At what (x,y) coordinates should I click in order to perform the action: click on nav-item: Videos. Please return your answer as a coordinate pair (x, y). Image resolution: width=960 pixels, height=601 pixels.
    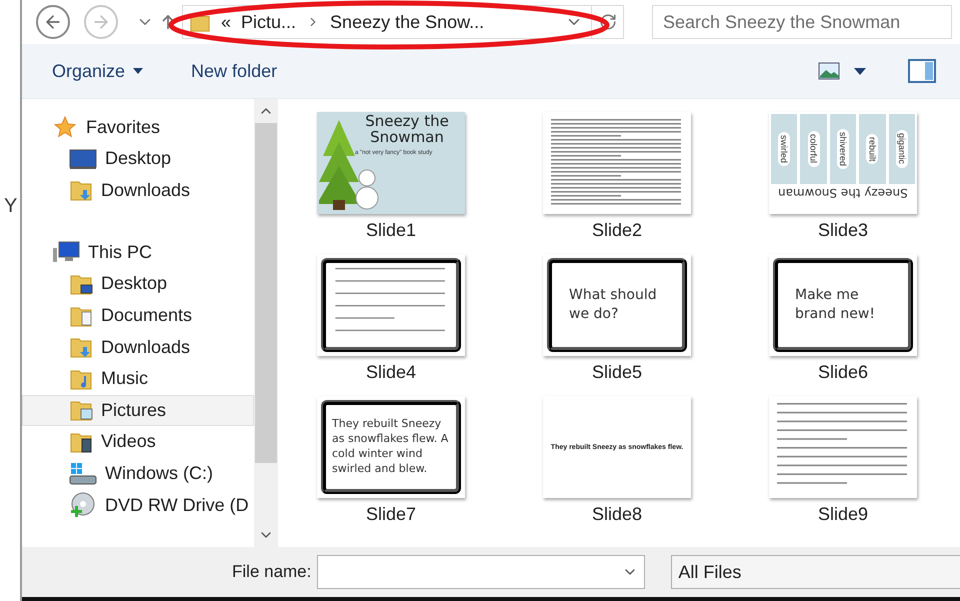
    Looking at the image, I should click on (138, 442).